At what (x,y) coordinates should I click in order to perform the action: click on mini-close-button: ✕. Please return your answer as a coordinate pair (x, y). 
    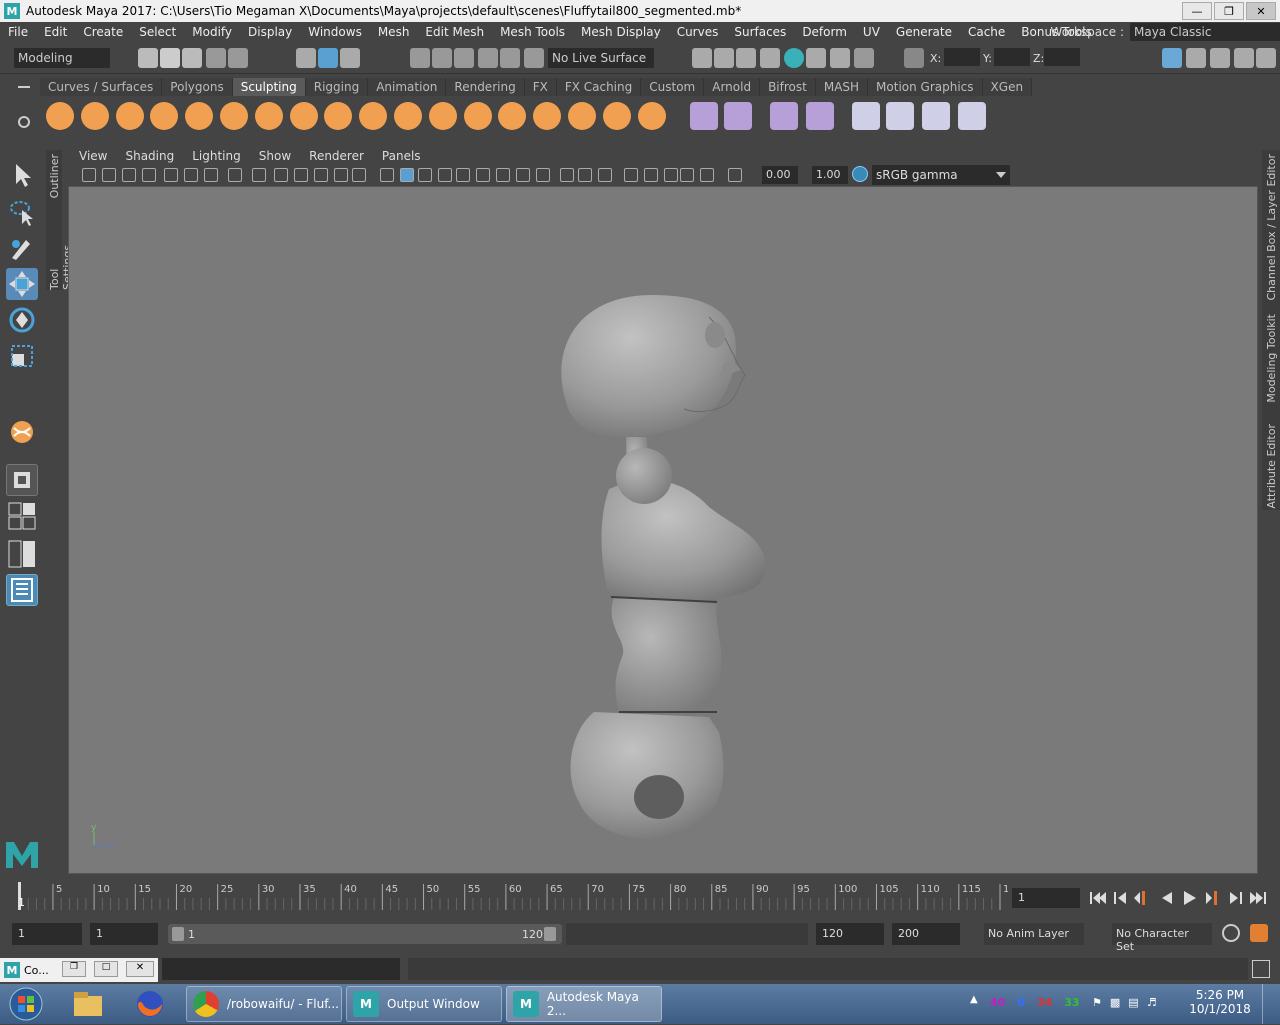
    Looking at the image, I should click on (140, 969).